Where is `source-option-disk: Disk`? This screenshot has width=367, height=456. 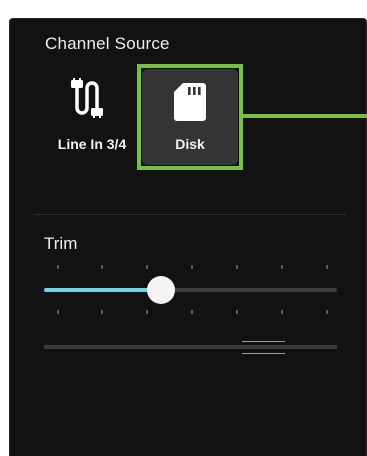
source-option-disk: Disk is located at coordinates (190, 117).